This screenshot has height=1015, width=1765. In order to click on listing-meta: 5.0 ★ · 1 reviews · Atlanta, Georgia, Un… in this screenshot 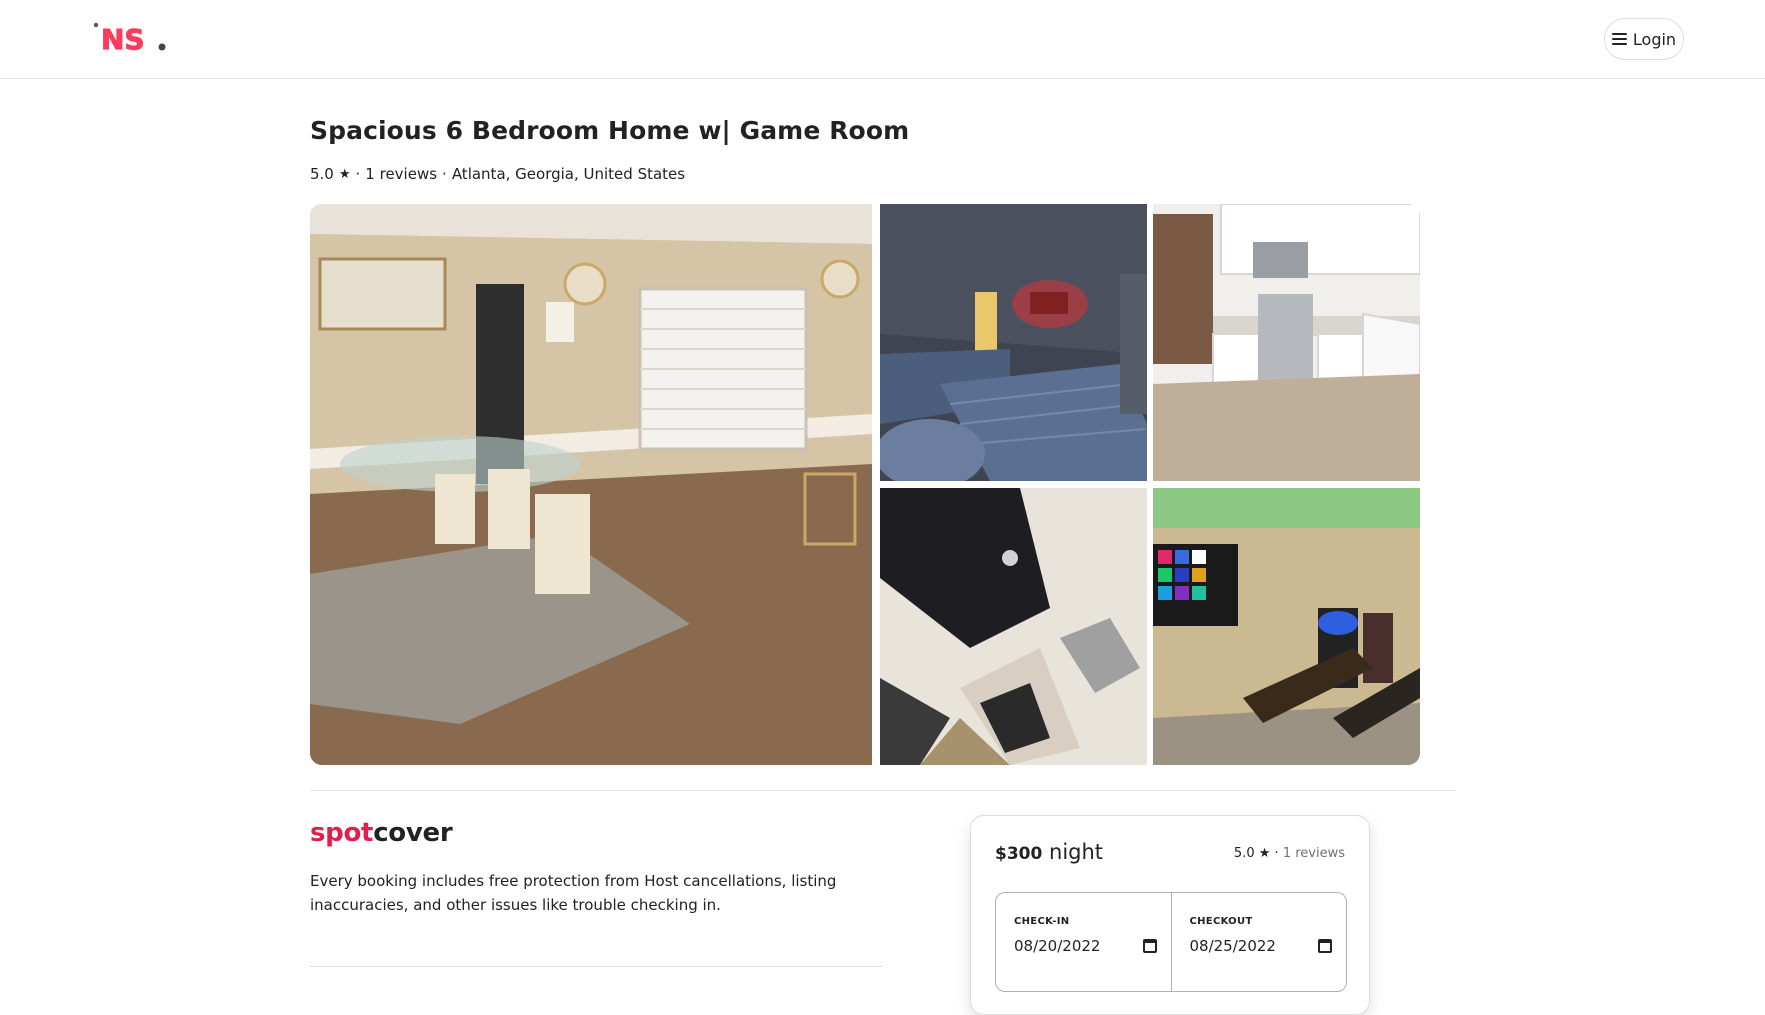, I will do `click(498, 174)`.